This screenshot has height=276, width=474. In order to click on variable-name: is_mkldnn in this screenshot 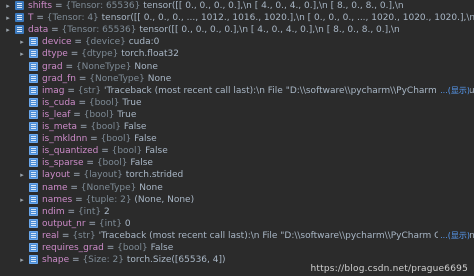, I will do `click(65, 139)`.